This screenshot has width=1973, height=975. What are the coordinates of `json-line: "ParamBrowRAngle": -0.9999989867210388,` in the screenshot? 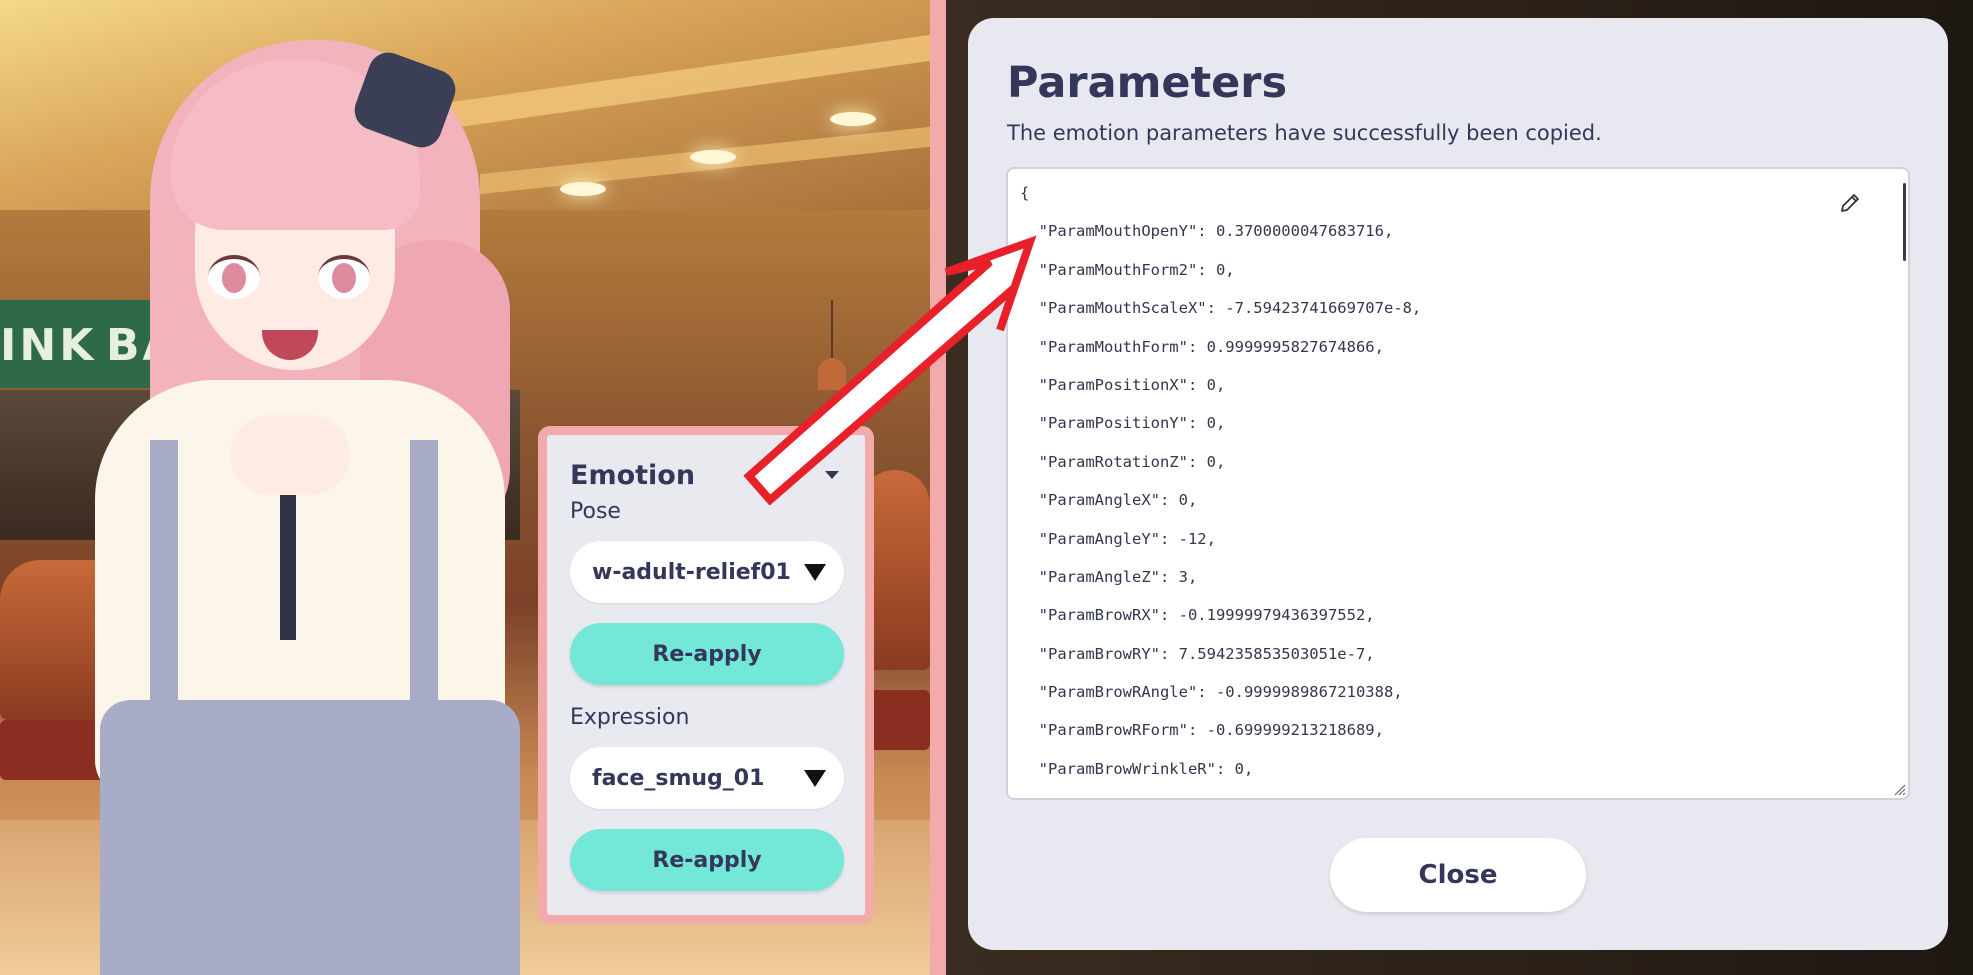 It's located at (1211, 692).